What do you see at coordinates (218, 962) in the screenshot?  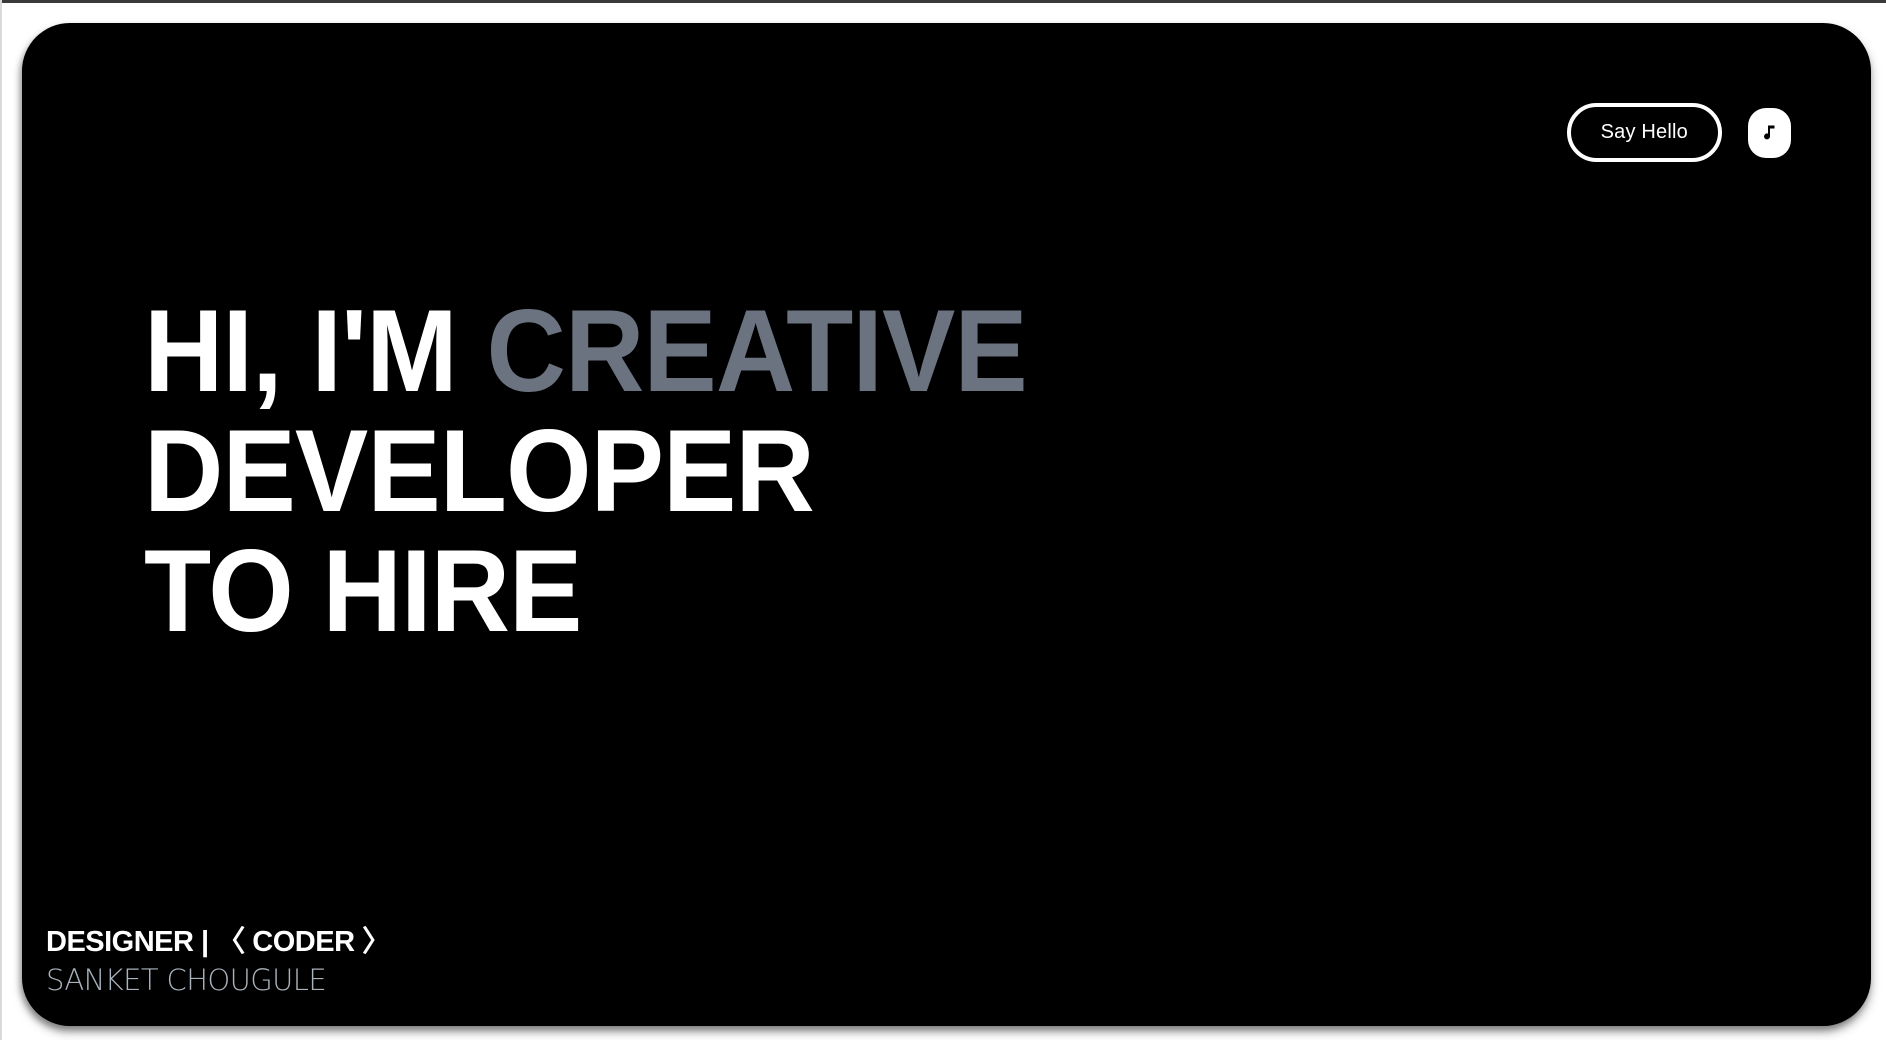 I see `footer-info: DESIGNER | 〈 CODER 〉 SANKET CHOUGULE` at bounding box center [218, 962].